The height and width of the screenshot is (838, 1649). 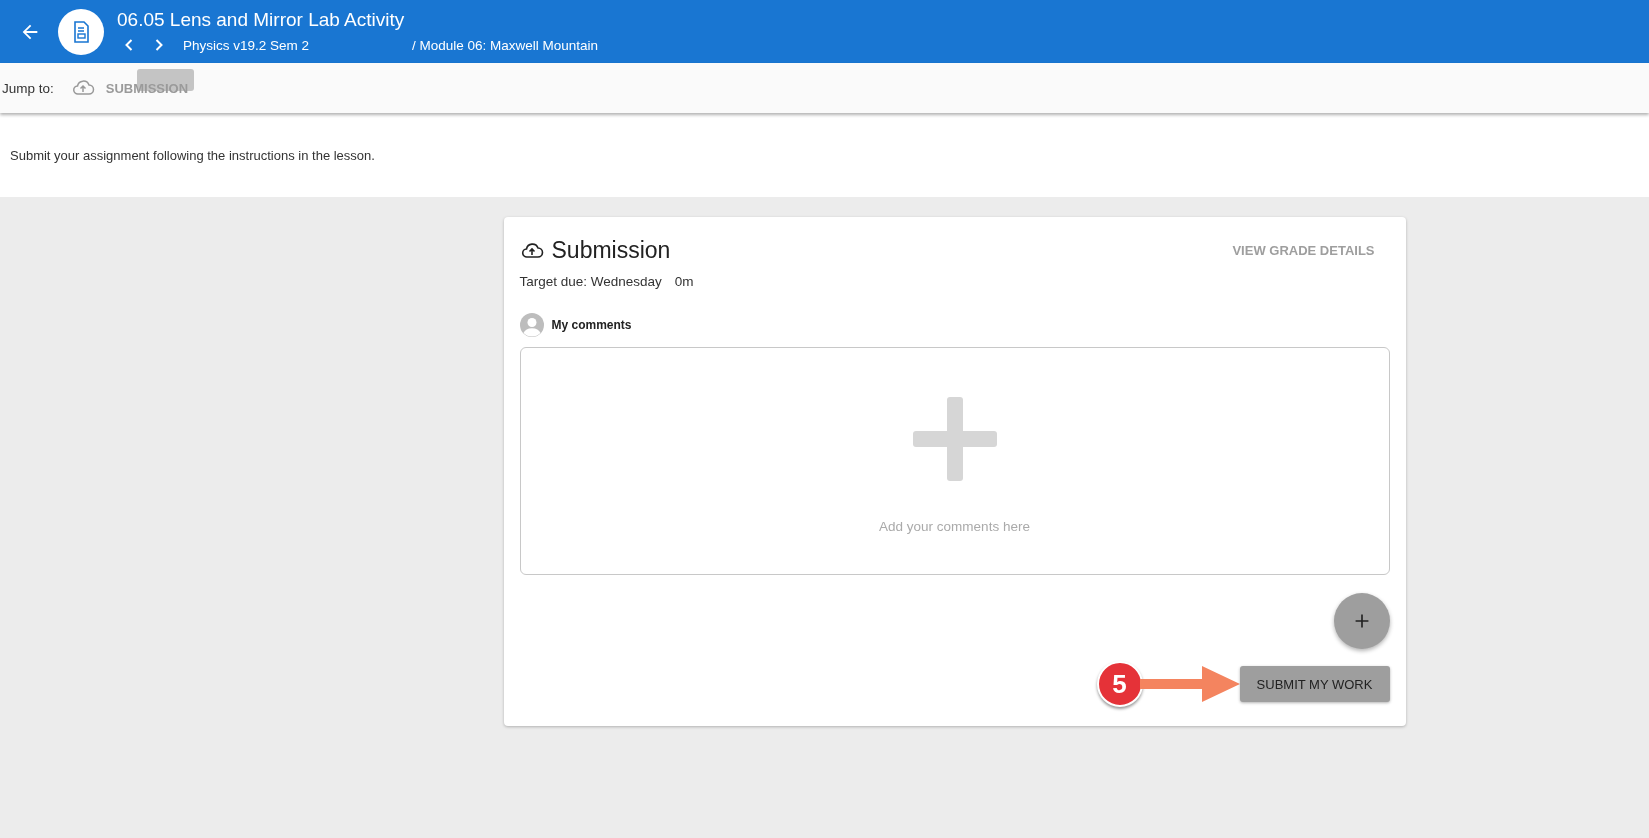 I want to click on due-text: Target due: Wednesday, so click(x=590, y=281).